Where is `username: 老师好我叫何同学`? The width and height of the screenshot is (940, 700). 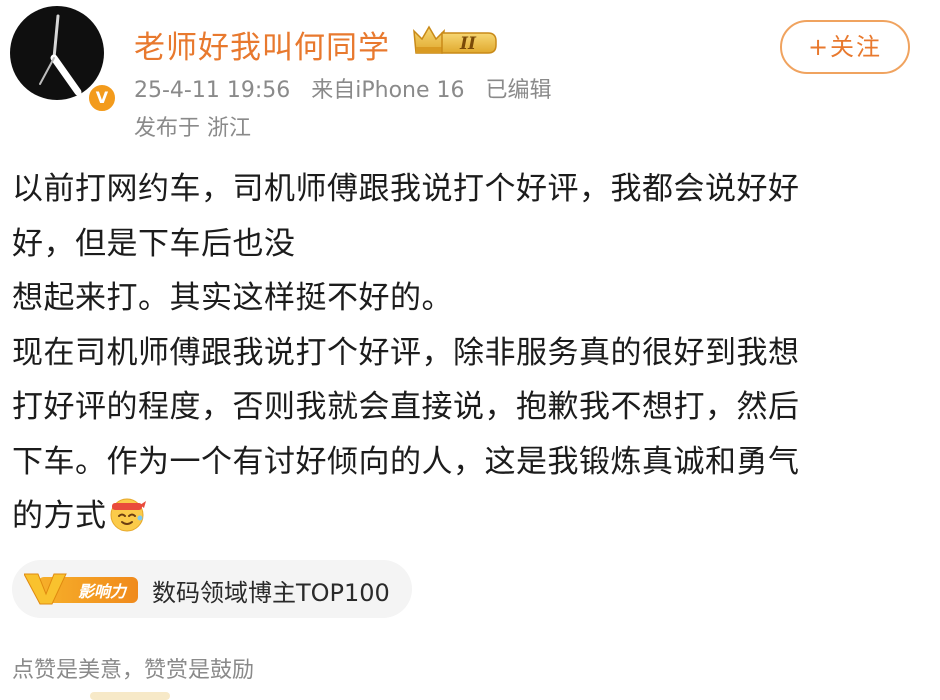
username: 老师好我叫何同学 is located at coordinates (262, 44).